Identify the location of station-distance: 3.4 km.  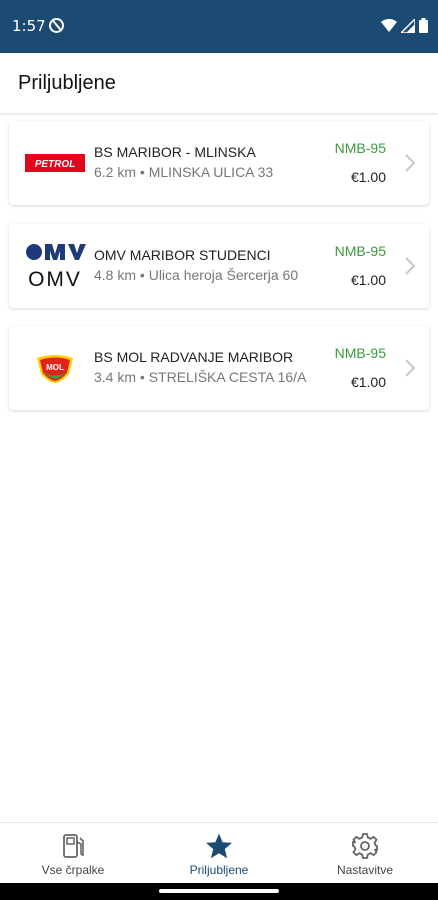
(115, 377).